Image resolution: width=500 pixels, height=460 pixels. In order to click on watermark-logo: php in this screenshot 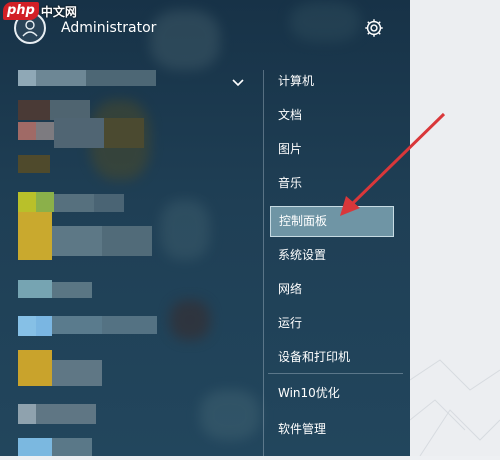, I will do `click(21, 11)`.